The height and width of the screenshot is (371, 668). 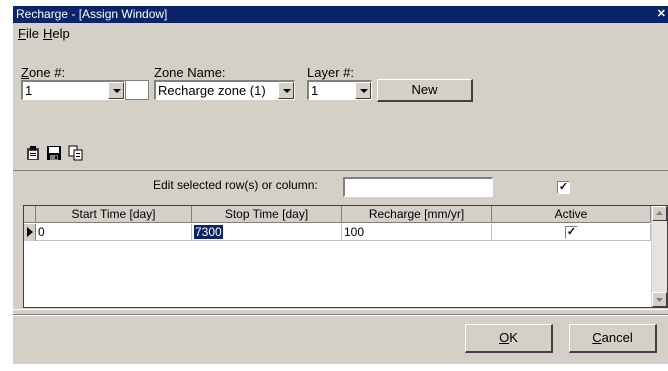 I want to click on divider, so click(x=340, y=315).